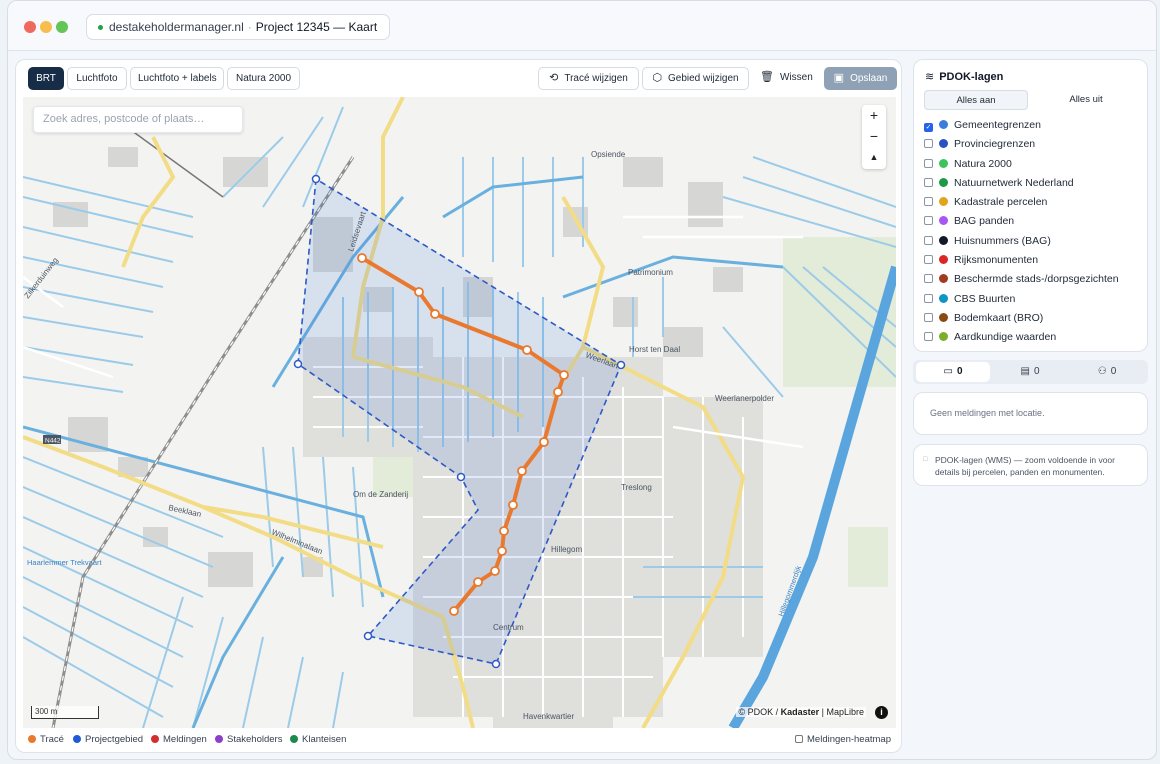  What do you see at coordinates (1086, 100) in the screenshot?
I see `all-off-button: Alles uit` at bounding box center [1086, 100].